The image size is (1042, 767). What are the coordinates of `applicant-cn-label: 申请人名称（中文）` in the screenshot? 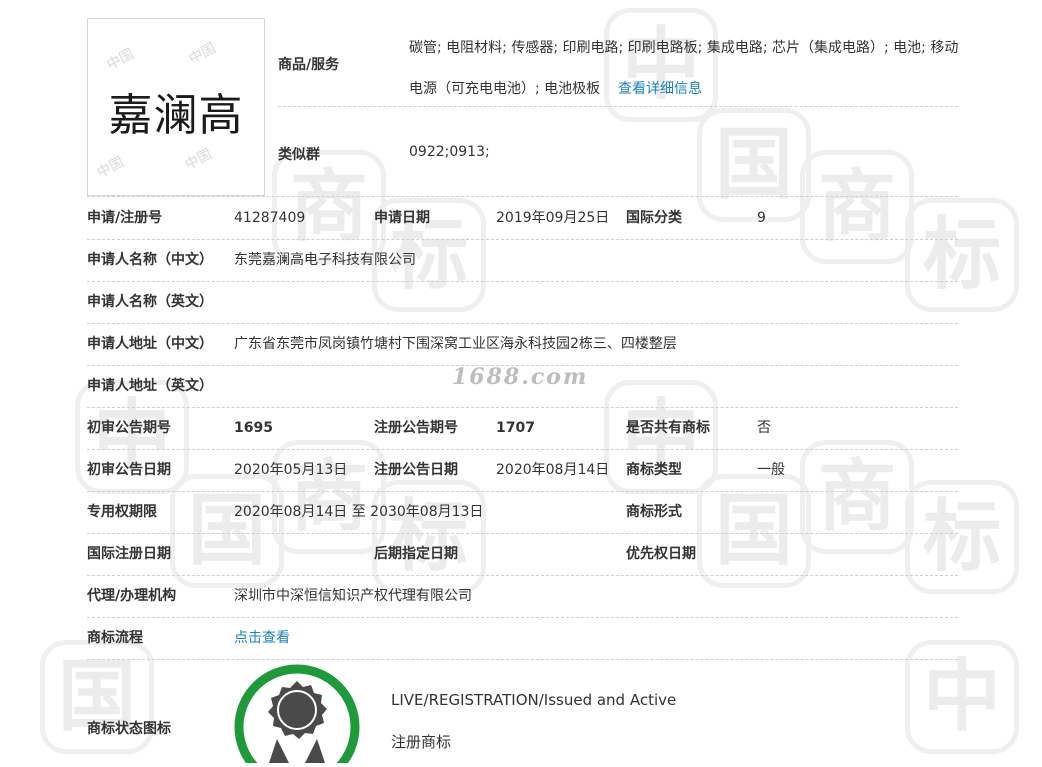 It's located at (150, 260).